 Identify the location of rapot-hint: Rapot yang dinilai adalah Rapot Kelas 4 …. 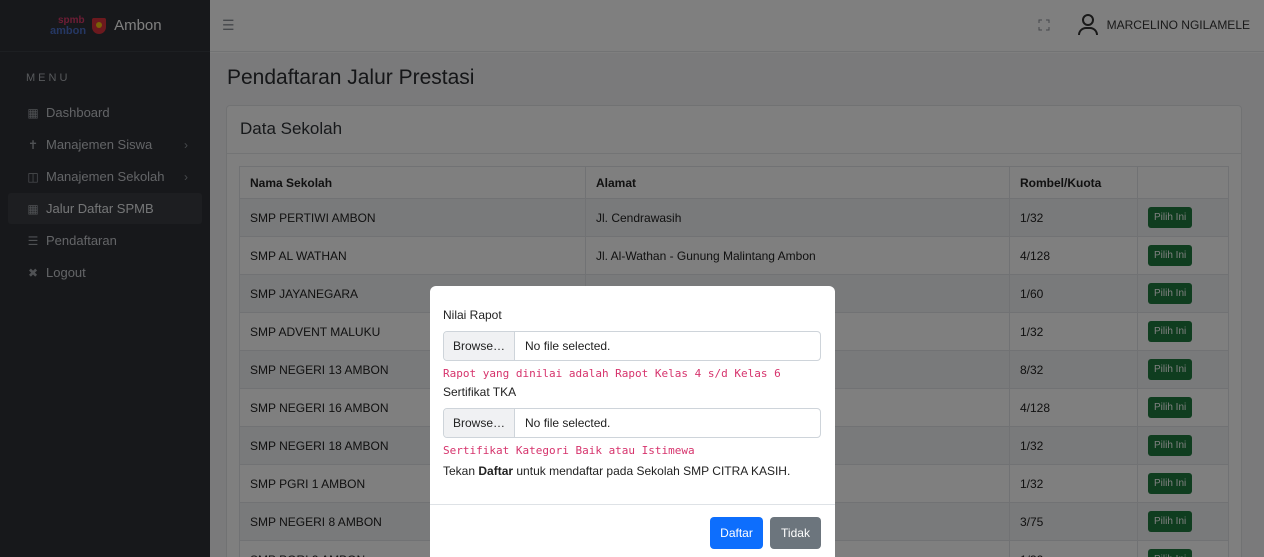
(612, 373).